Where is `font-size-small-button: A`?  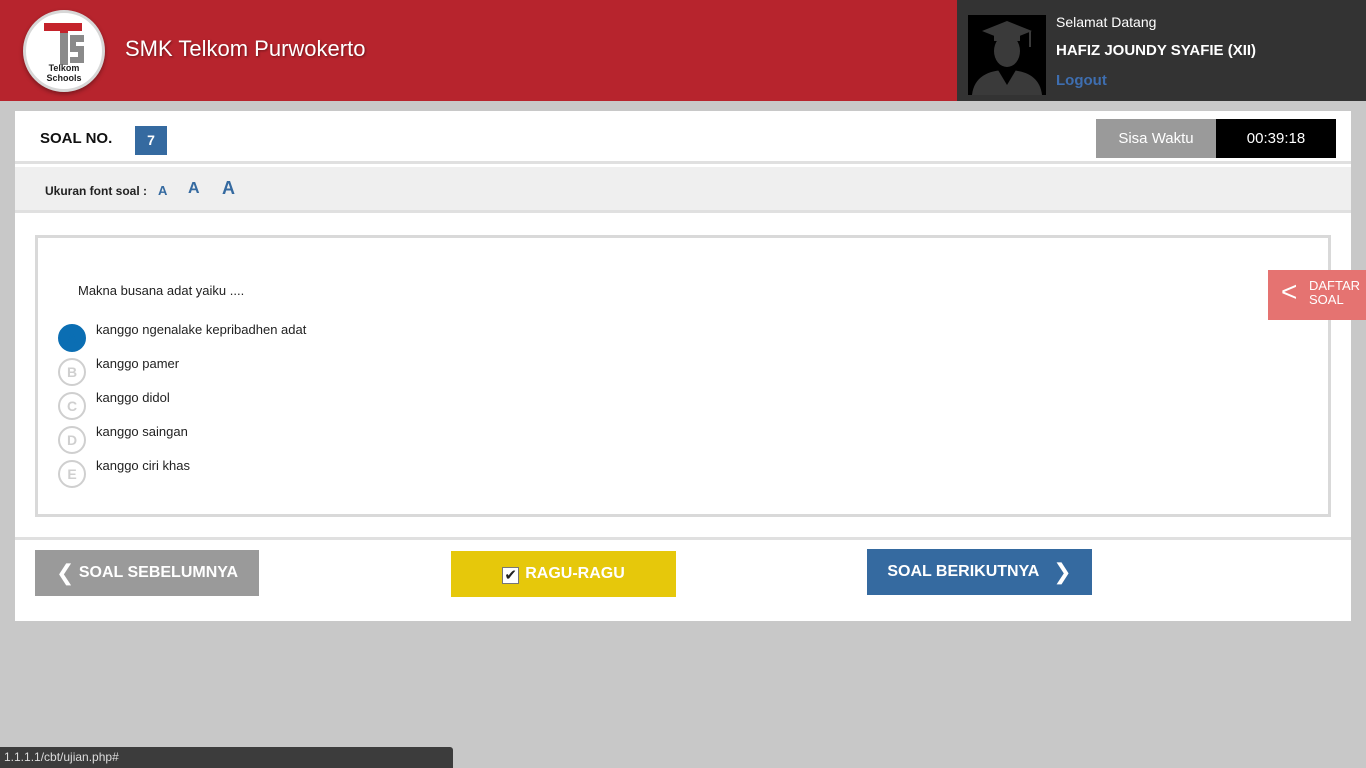 font-size-small-button: A is located at coordinates (162, 190).